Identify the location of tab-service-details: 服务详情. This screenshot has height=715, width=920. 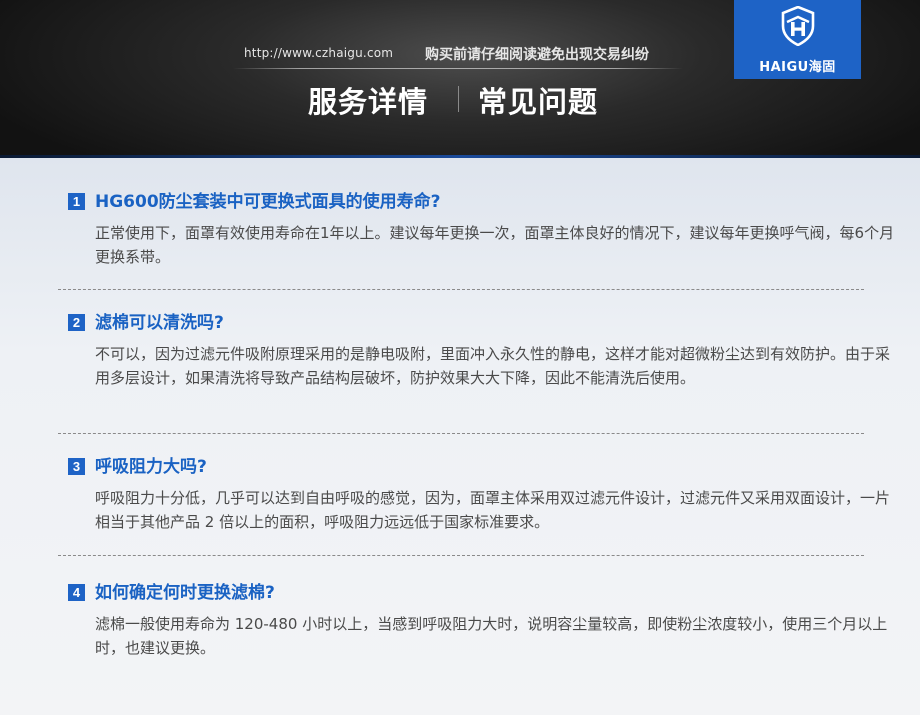
(368, 100).